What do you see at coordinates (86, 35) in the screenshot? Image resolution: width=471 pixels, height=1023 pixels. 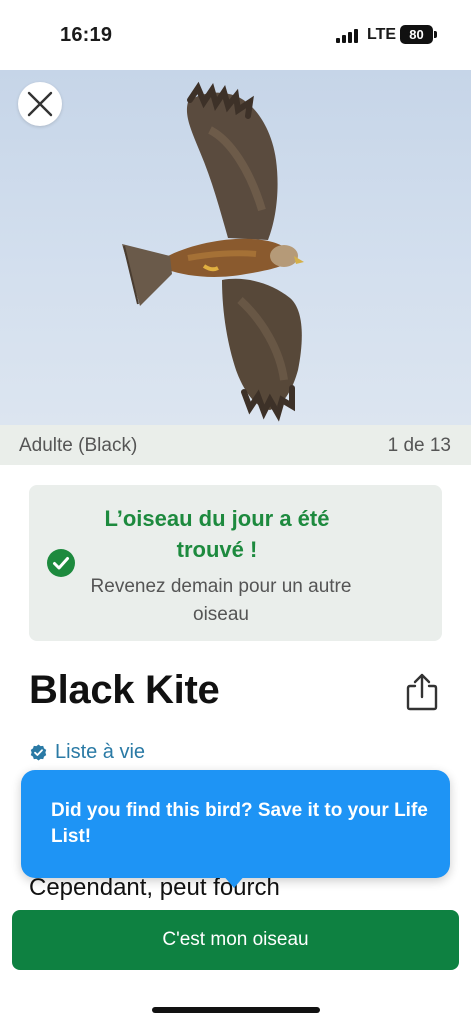 I see `status-time: 16:19` at bounding box center [86, 35].